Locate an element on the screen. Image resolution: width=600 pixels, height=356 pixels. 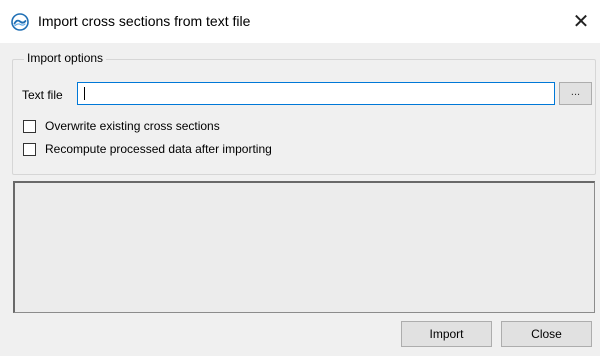
recompute-checkbox-row: Recompute processed data after importing is located at coordinates (147, 149).